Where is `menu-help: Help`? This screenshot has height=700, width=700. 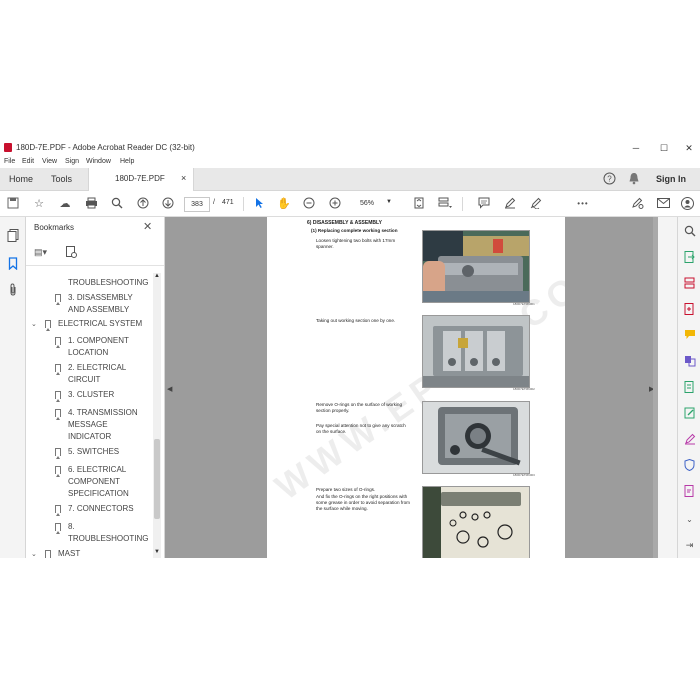 menu-help: Help is located at coordinates (127, 161).